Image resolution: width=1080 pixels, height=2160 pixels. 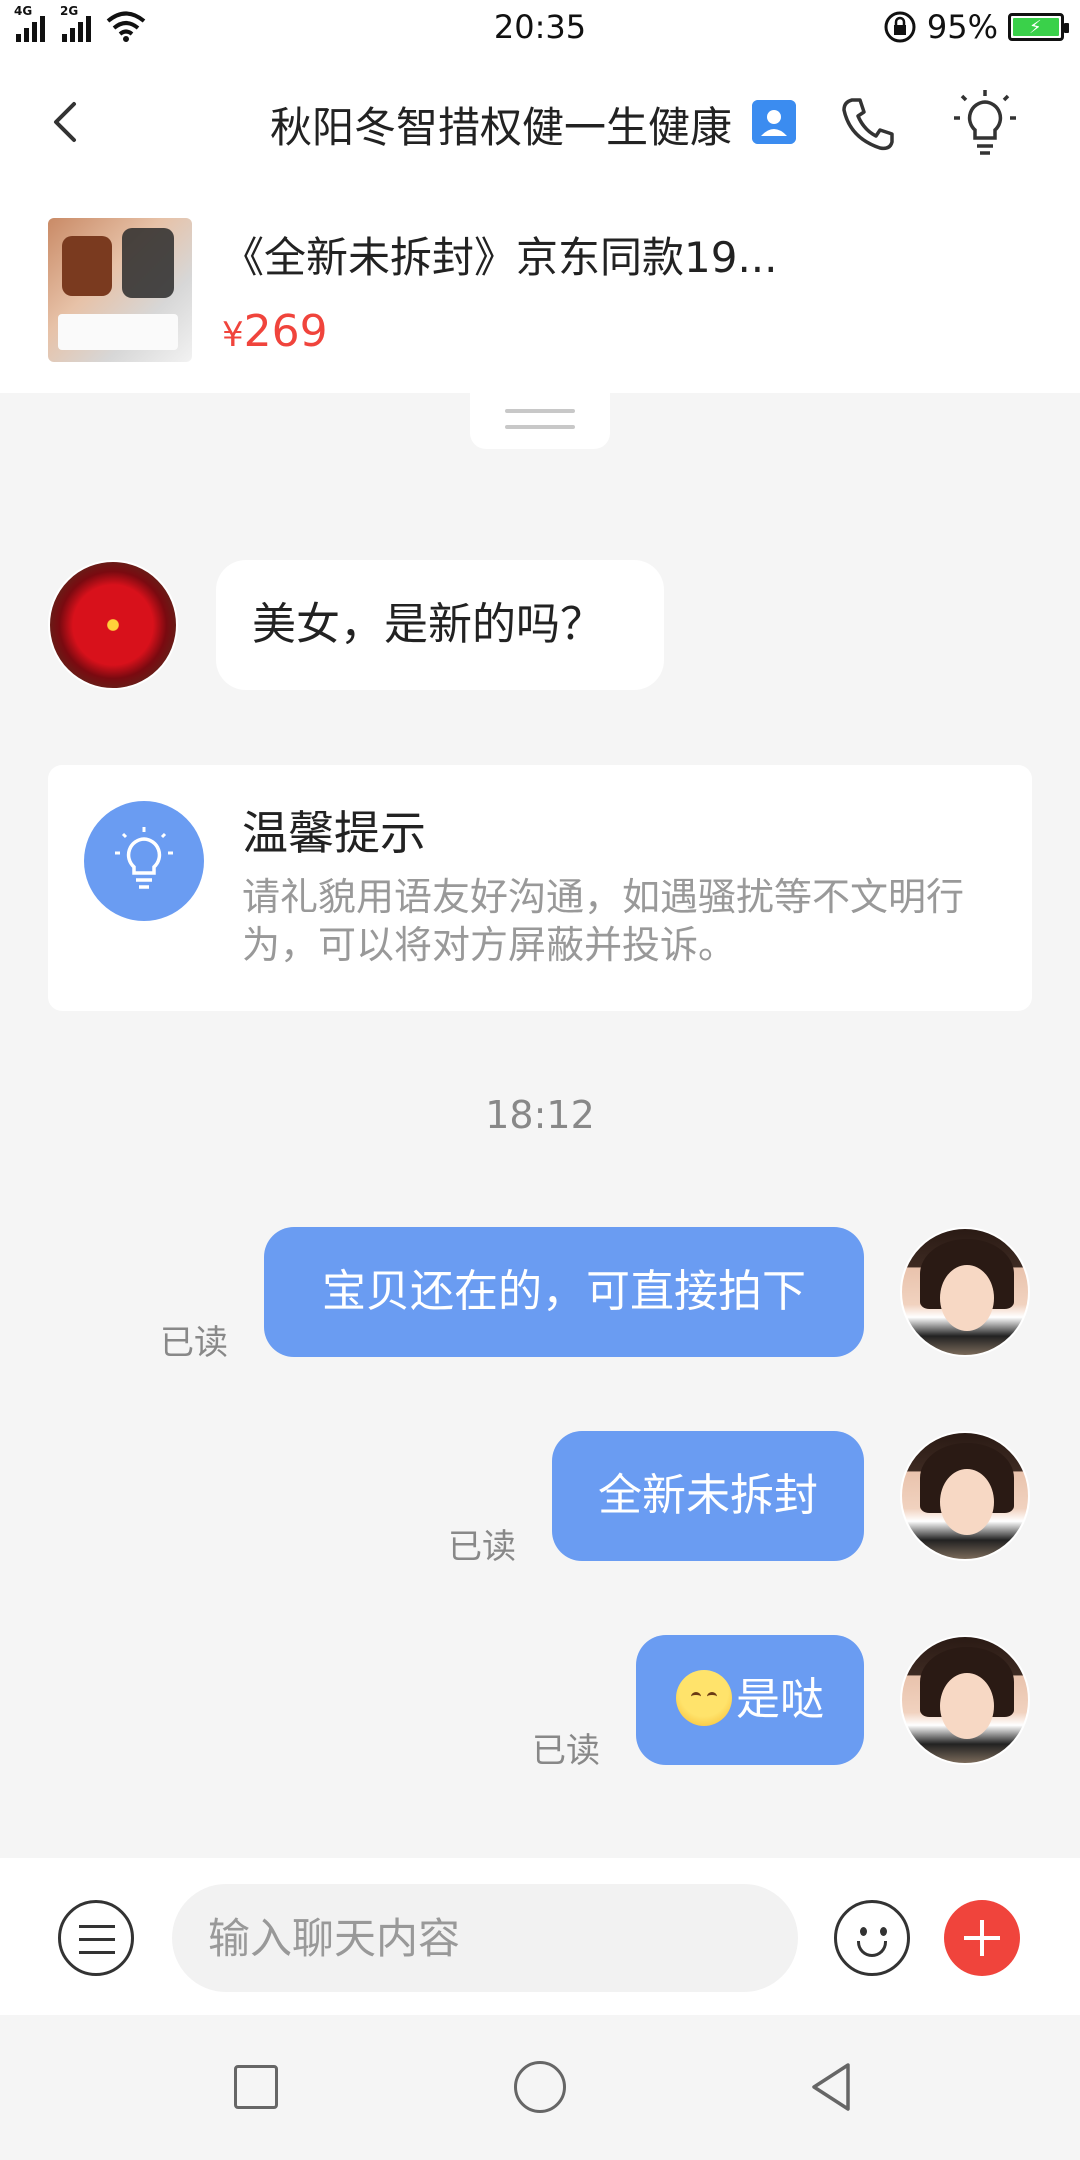 What do you see at coordinates (440, 625) in the screenshot?
I see `message-incoming: 美女，是新的吗？` at bounding box center [440, 625].